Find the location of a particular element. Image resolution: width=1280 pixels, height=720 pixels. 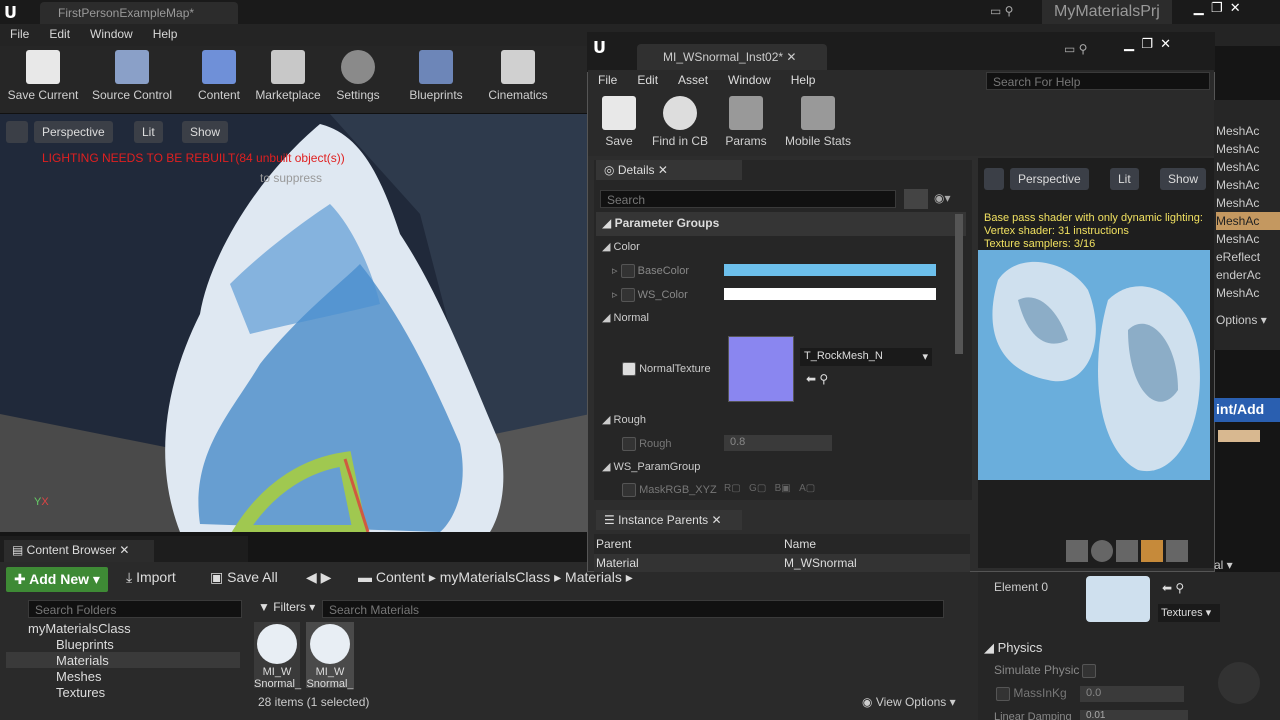

details-tab: ◎ Details ✕ is located at coordinates (669, 170).